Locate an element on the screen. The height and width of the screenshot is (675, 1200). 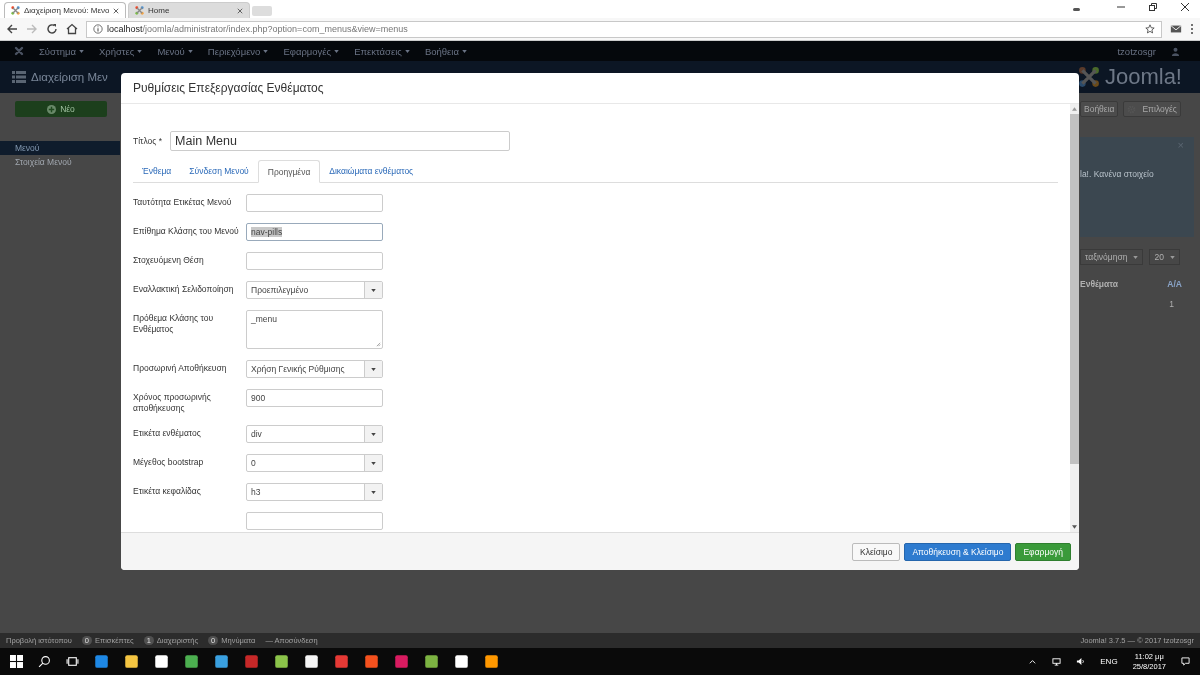
sidebar-item: Μενού is located at coordinates (60, 148).